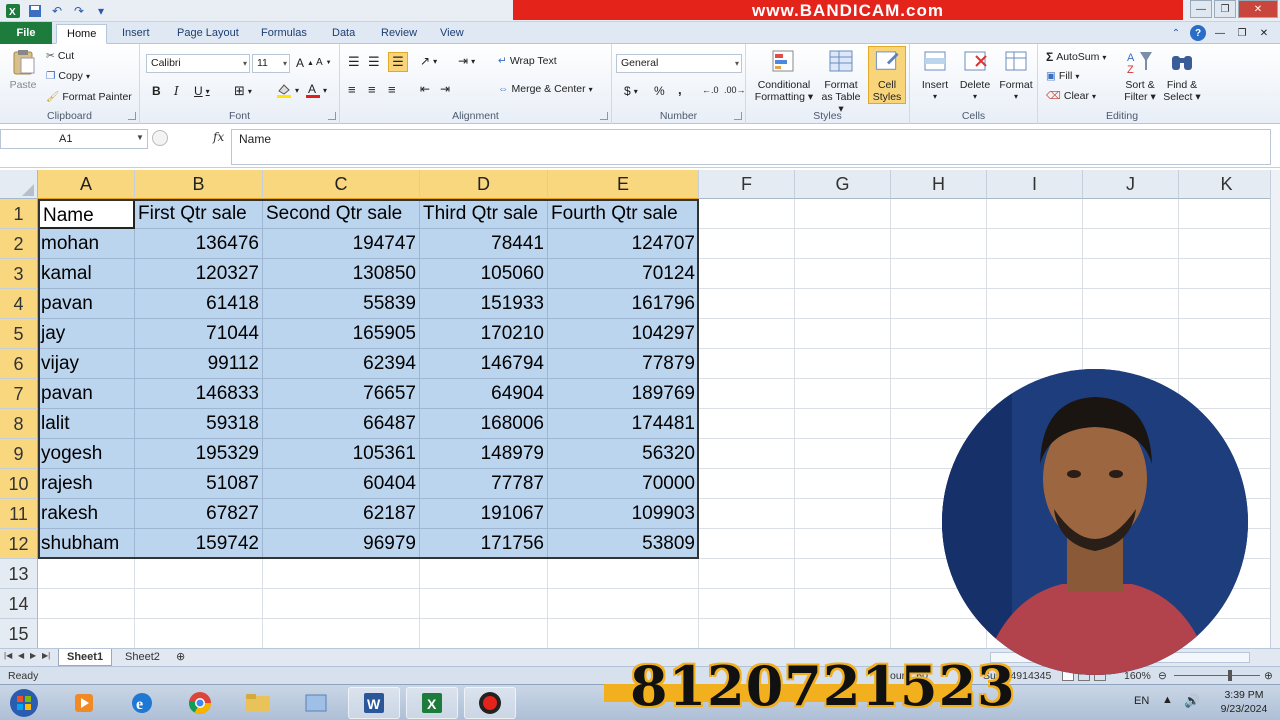 Image resolution: width=1280 pixels, height=720 pixels. Describe the element at coordinates (202, 91) in the screenshot. I see `underline-button: U ▾` at that location.